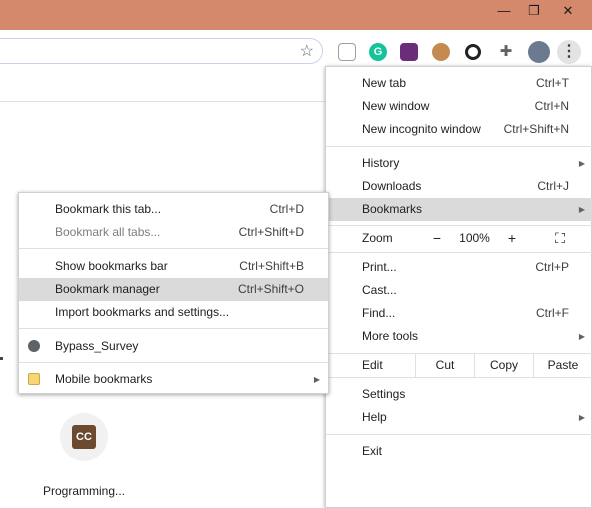  I want to click on bookmark-star-icon: ☆, so click(307, 51).